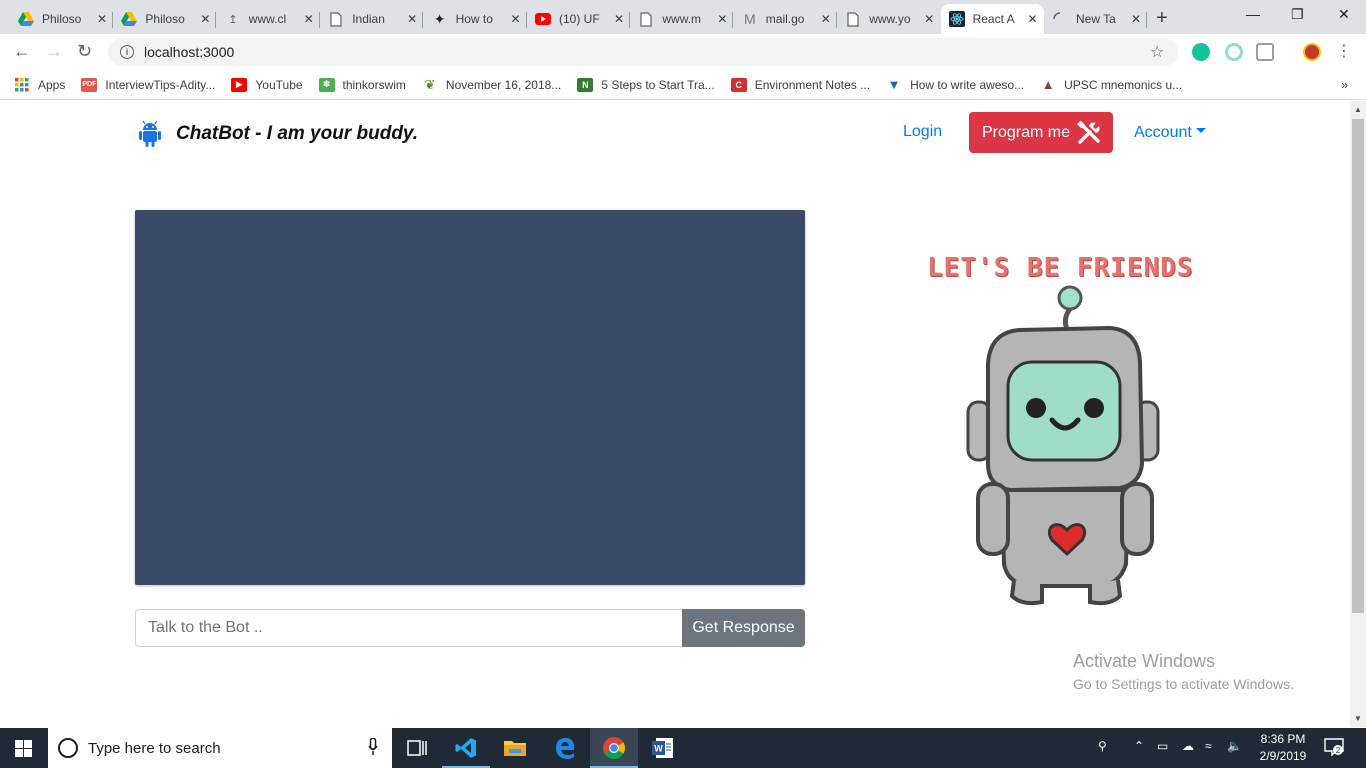 Image resolution: width=1366 pixels, height=768 pixels. I want to click on youtube-icon, so click(543, 19).